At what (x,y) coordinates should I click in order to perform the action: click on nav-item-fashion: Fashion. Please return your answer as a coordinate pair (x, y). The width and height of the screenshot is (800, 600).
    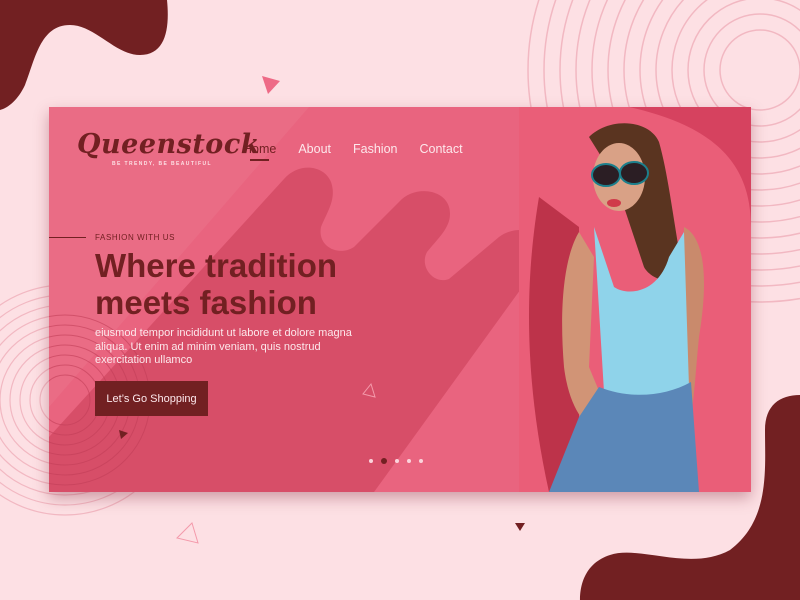
    Looking at the image, I should click on (375, 149).